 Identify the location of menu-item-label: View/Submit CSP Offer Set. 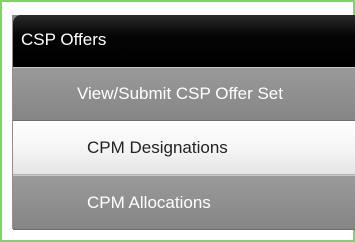
(180, 93).